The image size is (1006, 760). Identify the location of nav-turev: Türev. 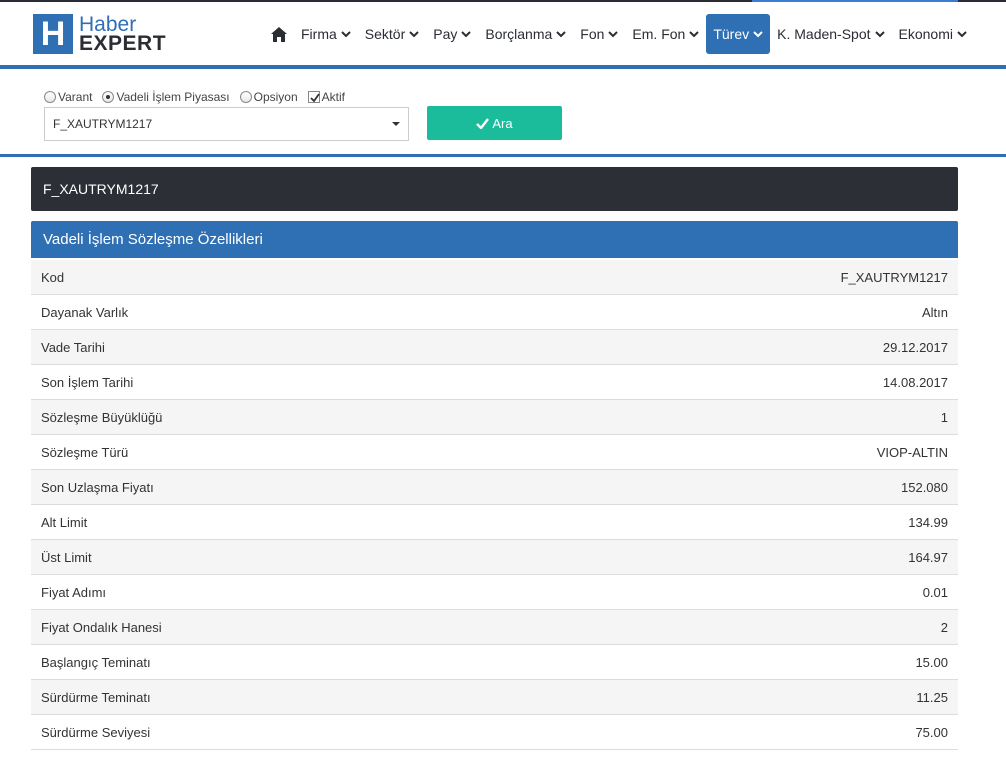
(738, 34).